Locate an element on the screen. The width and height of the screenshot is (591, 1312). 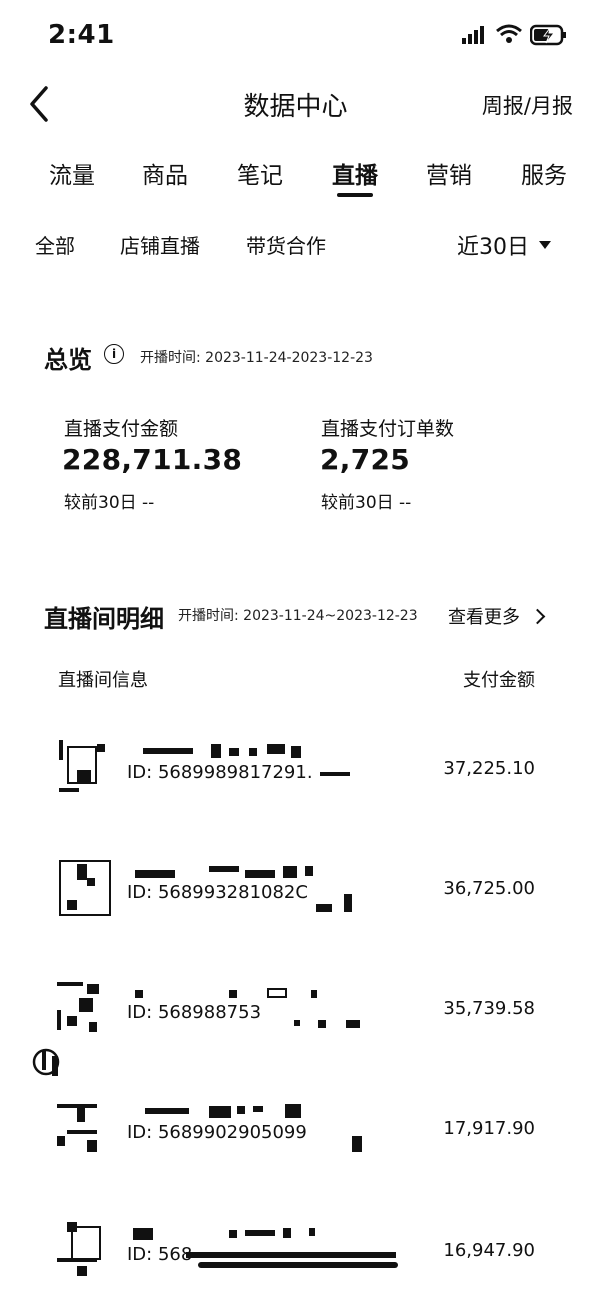
view-more-link: 查看更多 is located at coordinates (497, 616).